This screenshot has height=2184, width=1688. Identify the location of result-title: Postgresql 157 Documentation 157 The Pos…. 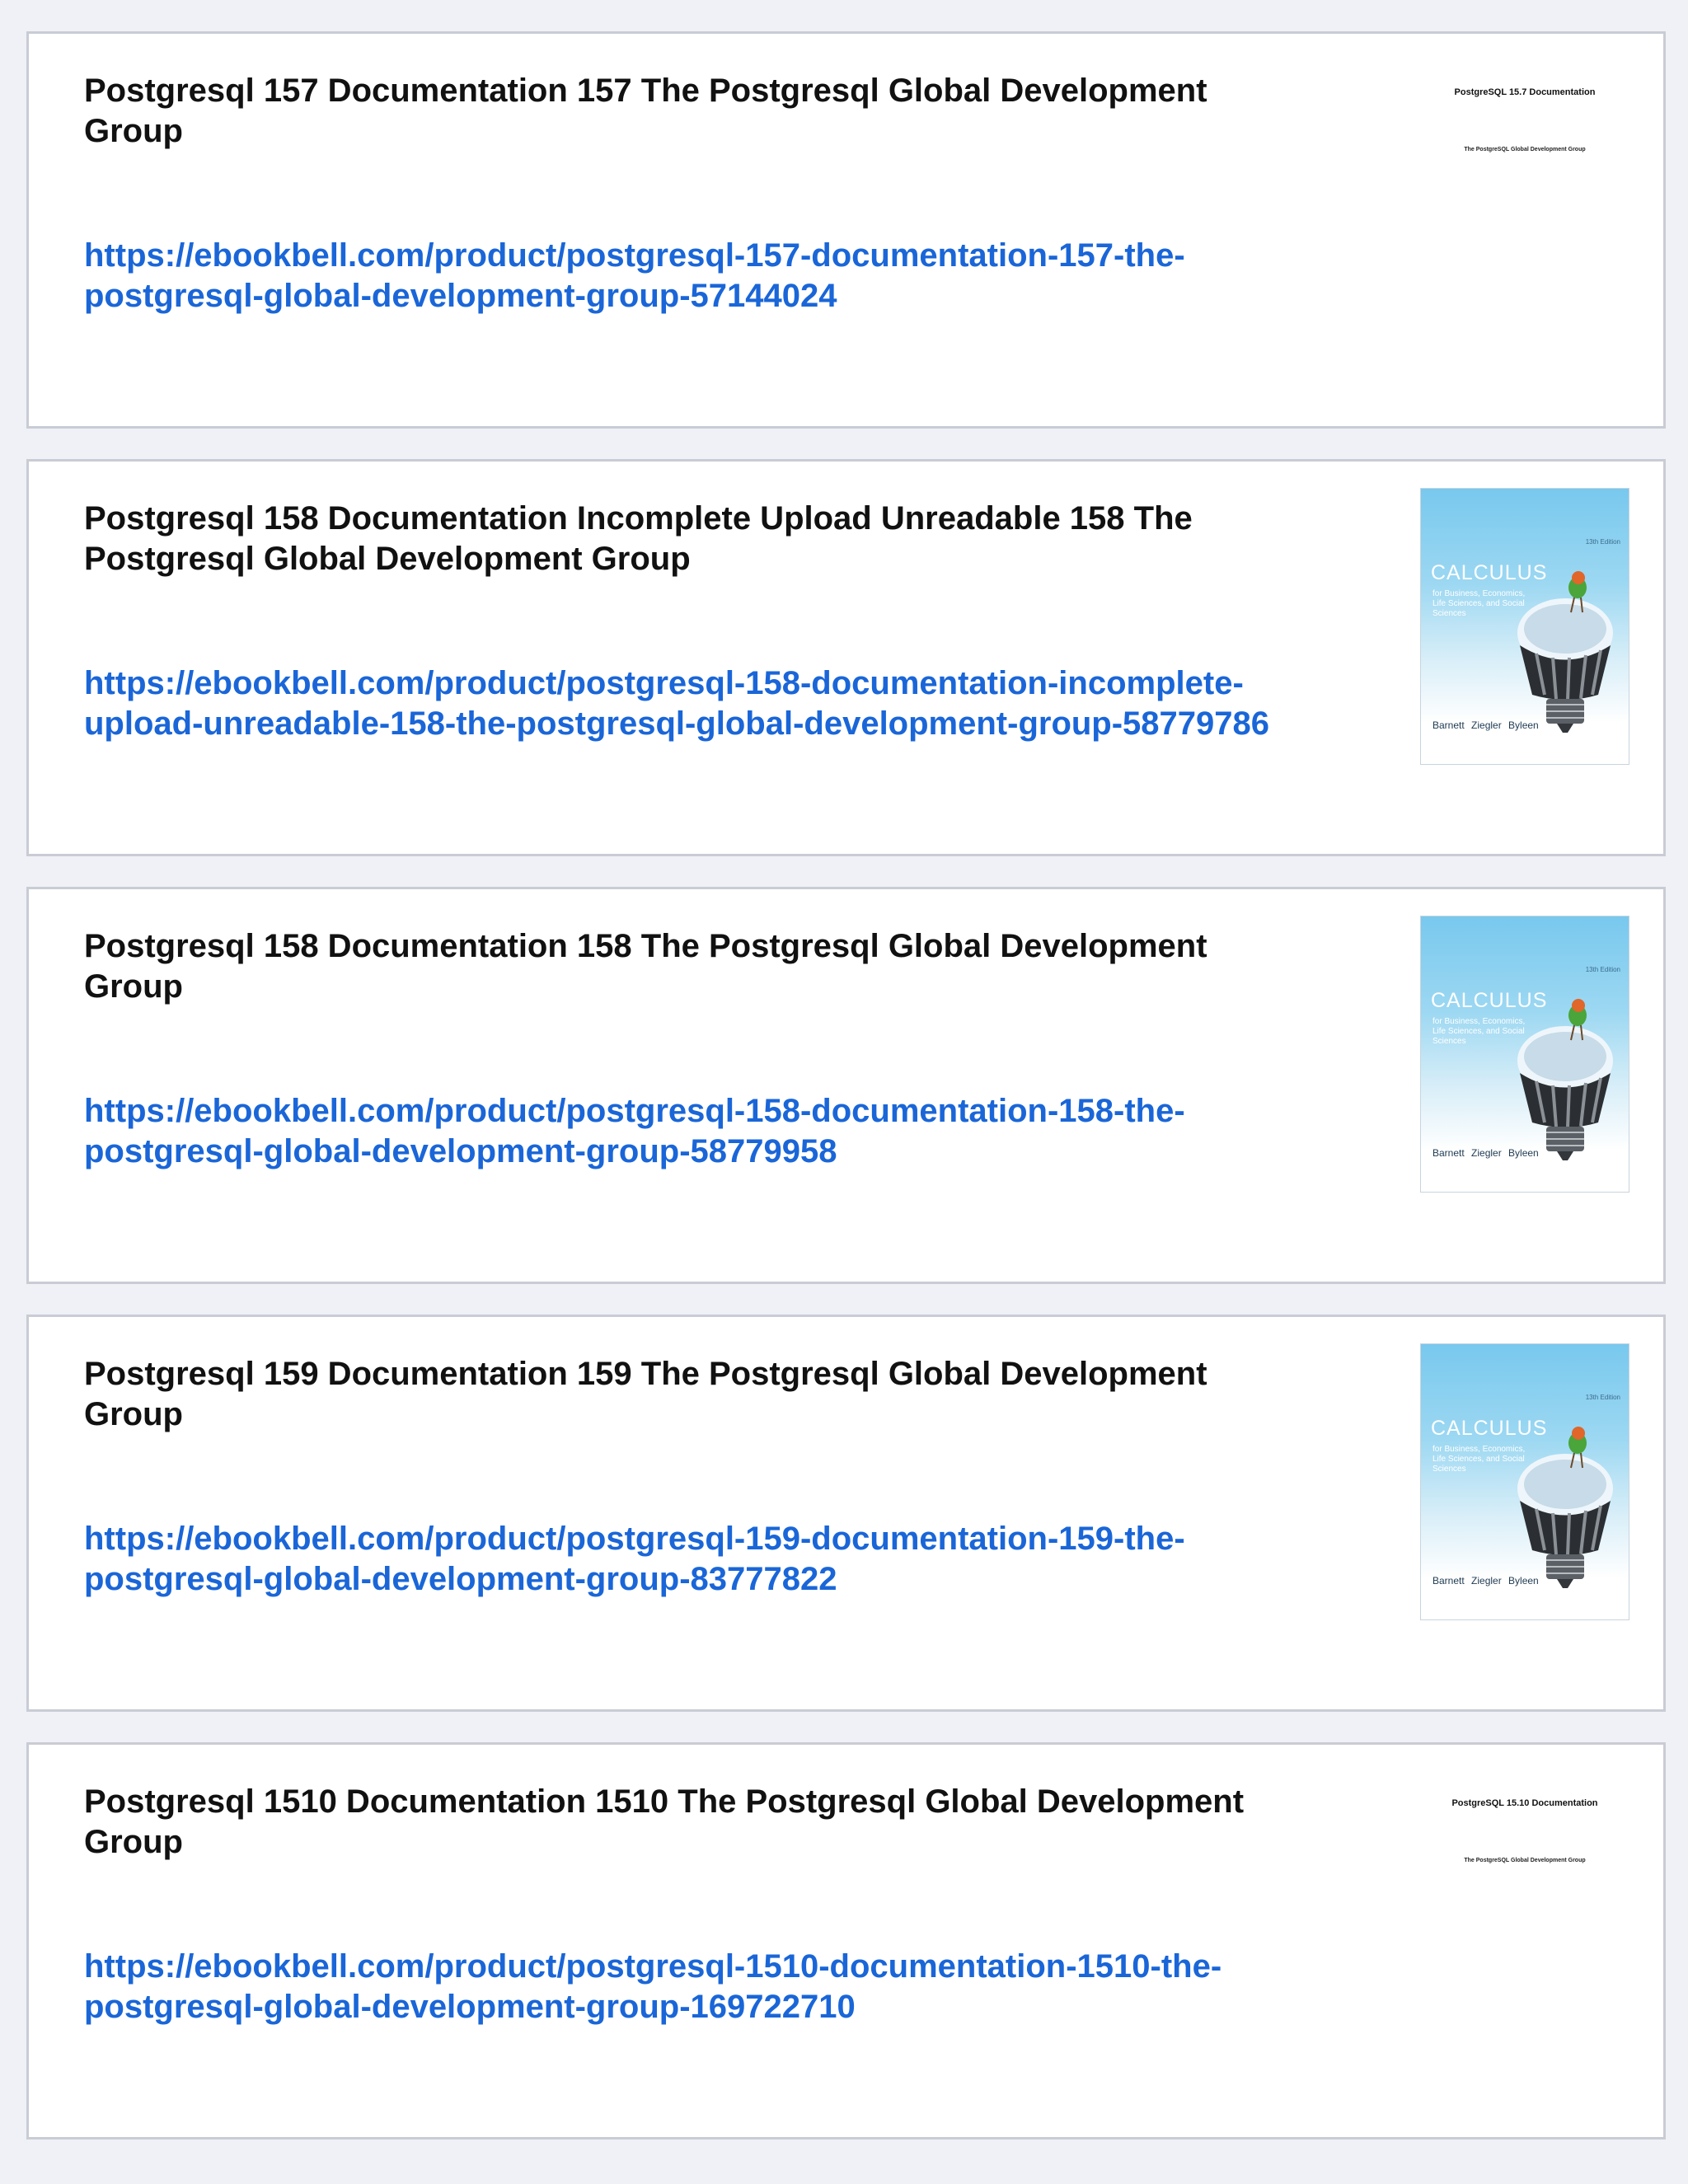
(645, 111).